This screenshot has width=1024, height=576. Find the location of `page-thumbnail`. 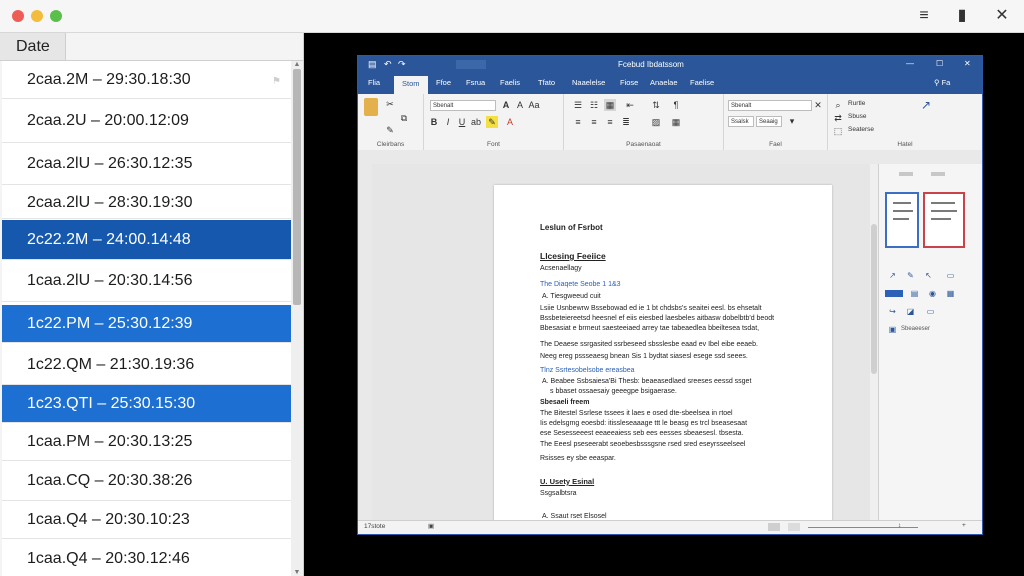

page-thumbnail is located at coordinates (944, 220).